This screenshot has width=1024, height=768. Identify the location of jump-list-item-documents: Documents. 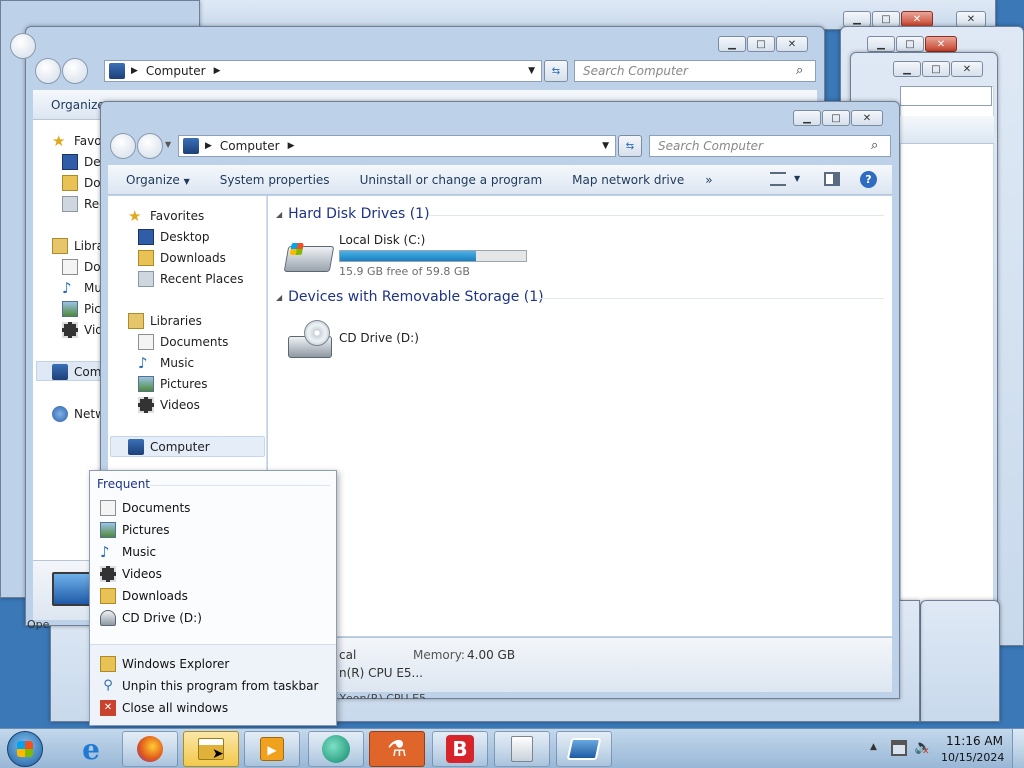
(145, 508).